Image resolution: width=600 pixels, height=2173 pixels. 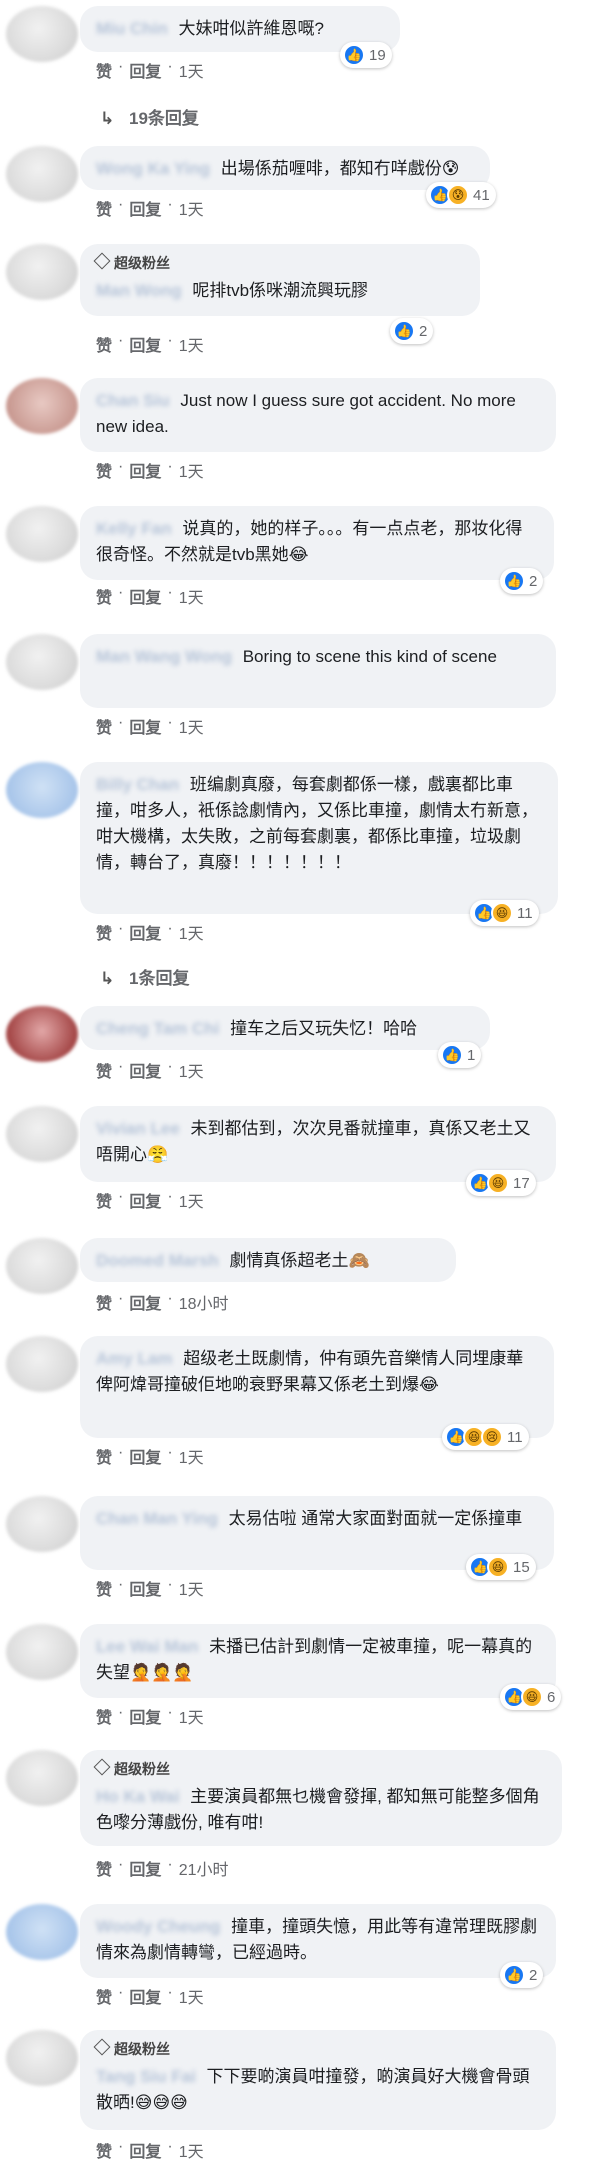 What do you see at coordinates (146, 2077) in the screenshot?
I see `comment-author: Tang Siu Fai` at bounding box center [146, 2077].